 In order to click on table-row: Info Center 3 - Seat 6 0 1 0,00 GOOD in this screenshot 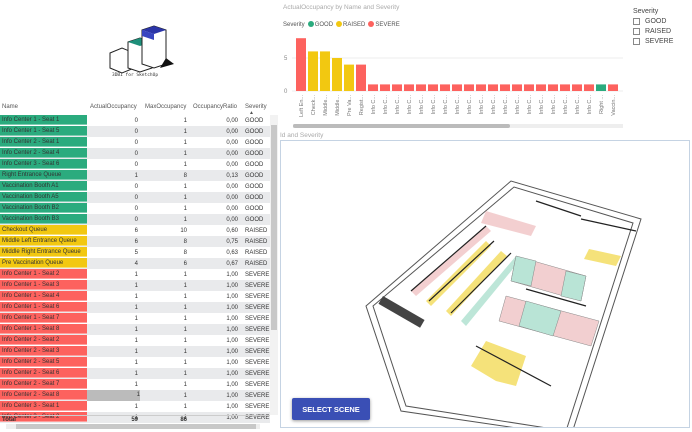, I will do `click(135, 164)`.